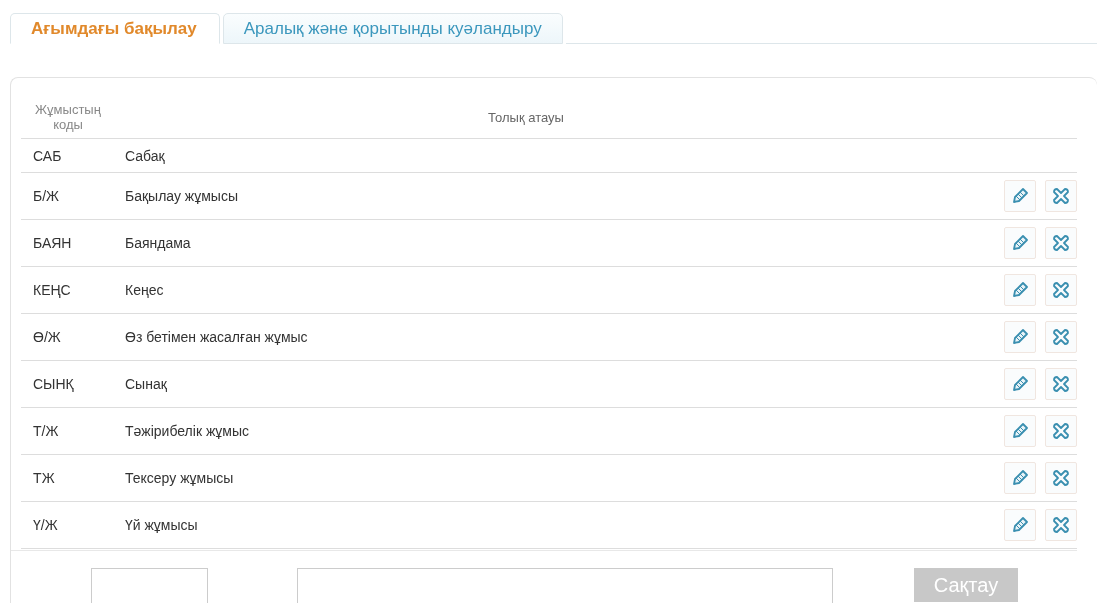  Describe the element at coordinates (46, 196) in the screenshot. I see `table-cell-text: Б/Ж` at that location.